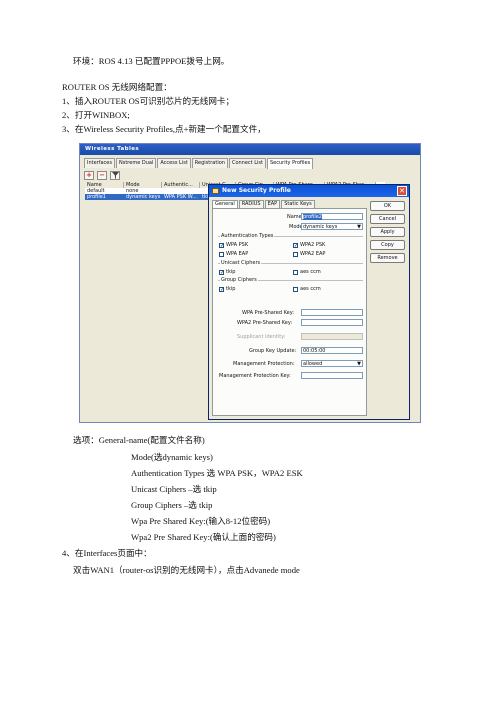 This screenshot has width=496, height=702. Describe the element at coordinates (209, 163) in the screenshot. I see `tab-registration: Registration` at that location.